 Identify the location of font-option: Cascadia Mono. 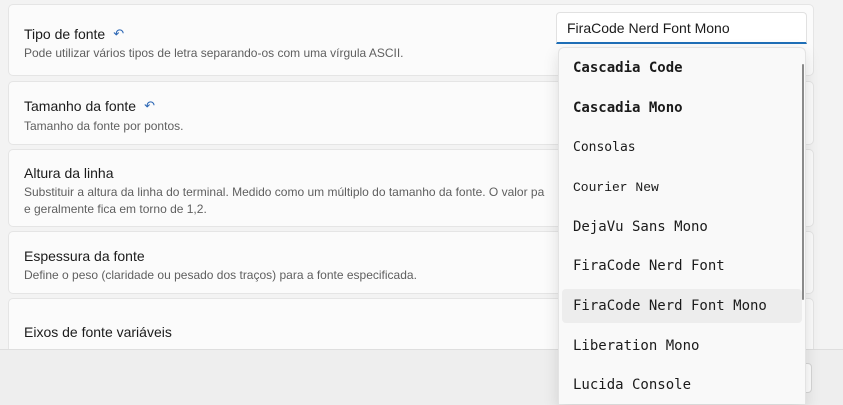
(682, 108).